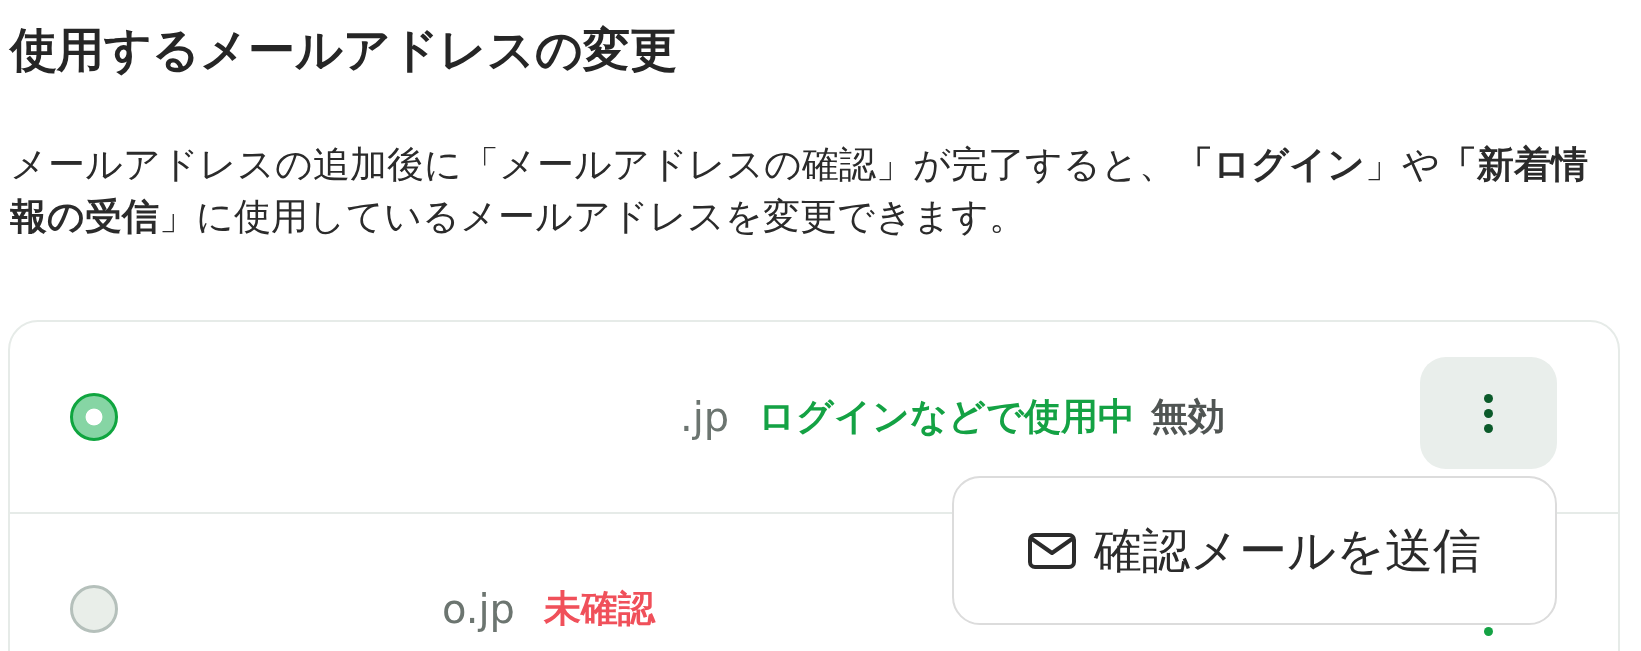  What do you see at coordinates (478, 609) in the screenshot?
I see `email-address-text: o.jp` at bounding box center [478, 609].